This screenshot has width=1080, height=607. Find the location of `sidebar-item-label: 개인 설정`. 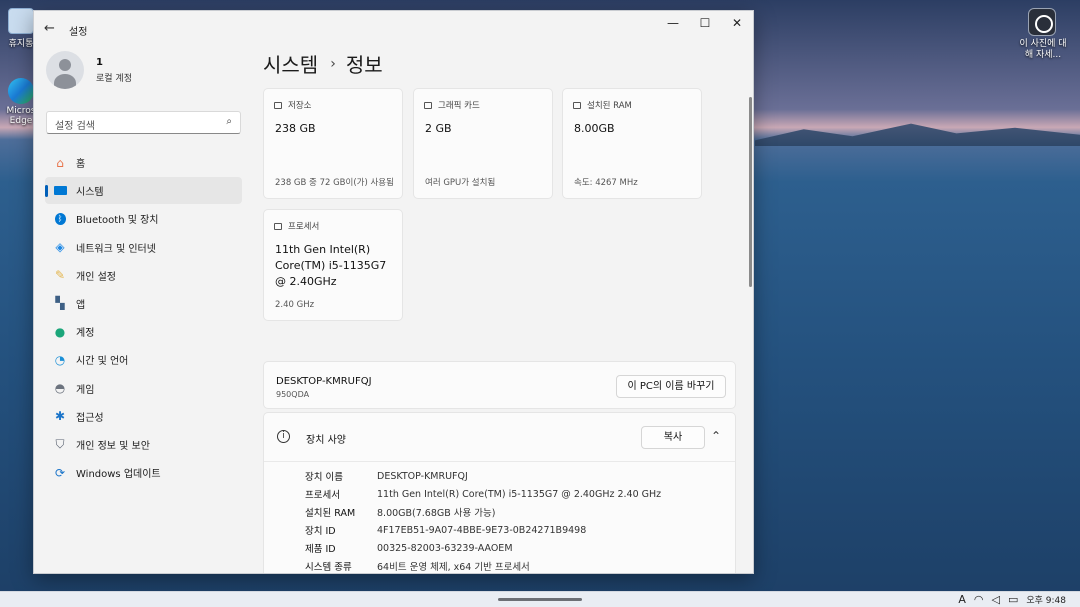

sidebar-item-label: 개인 설정 is located at coordinates (96, 277).